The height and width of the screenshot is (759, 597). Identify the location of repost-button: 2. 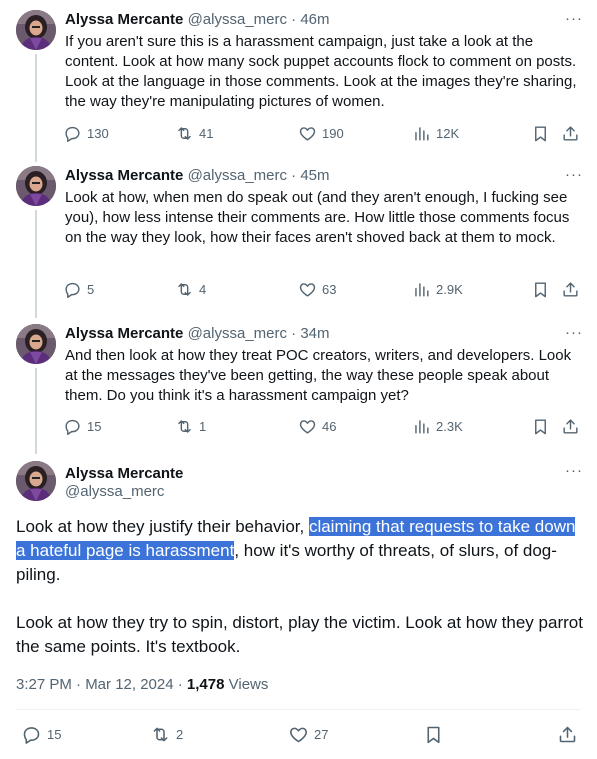
(166, 734).